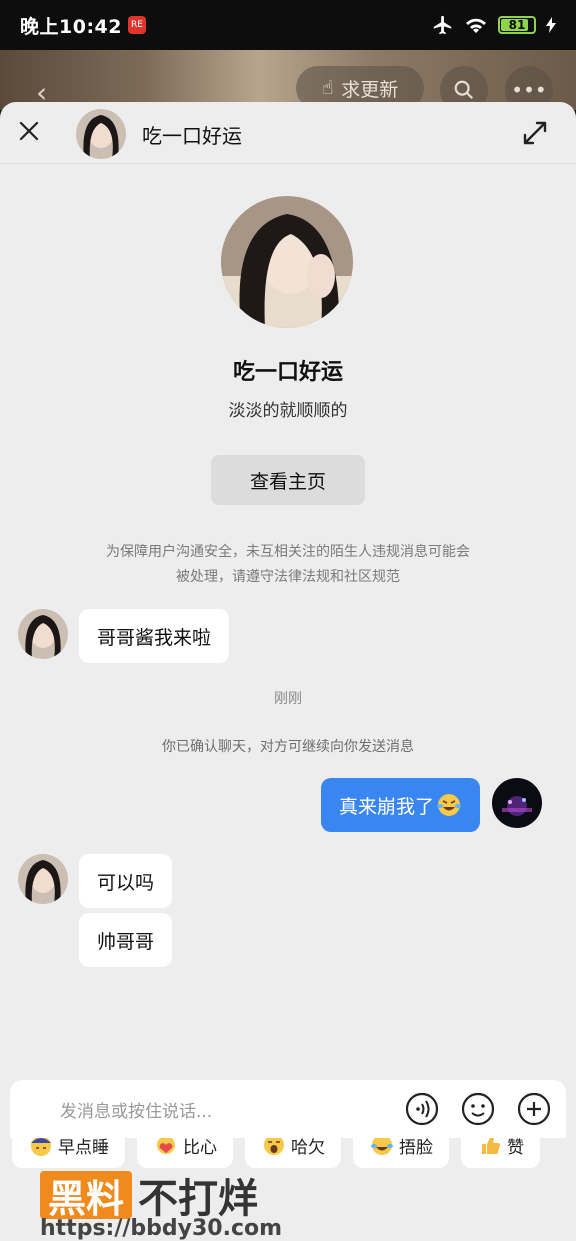 Image resolution: width=576 pixels, height=1241 pixels. I want to click on my-avatar, so click(517, 803).